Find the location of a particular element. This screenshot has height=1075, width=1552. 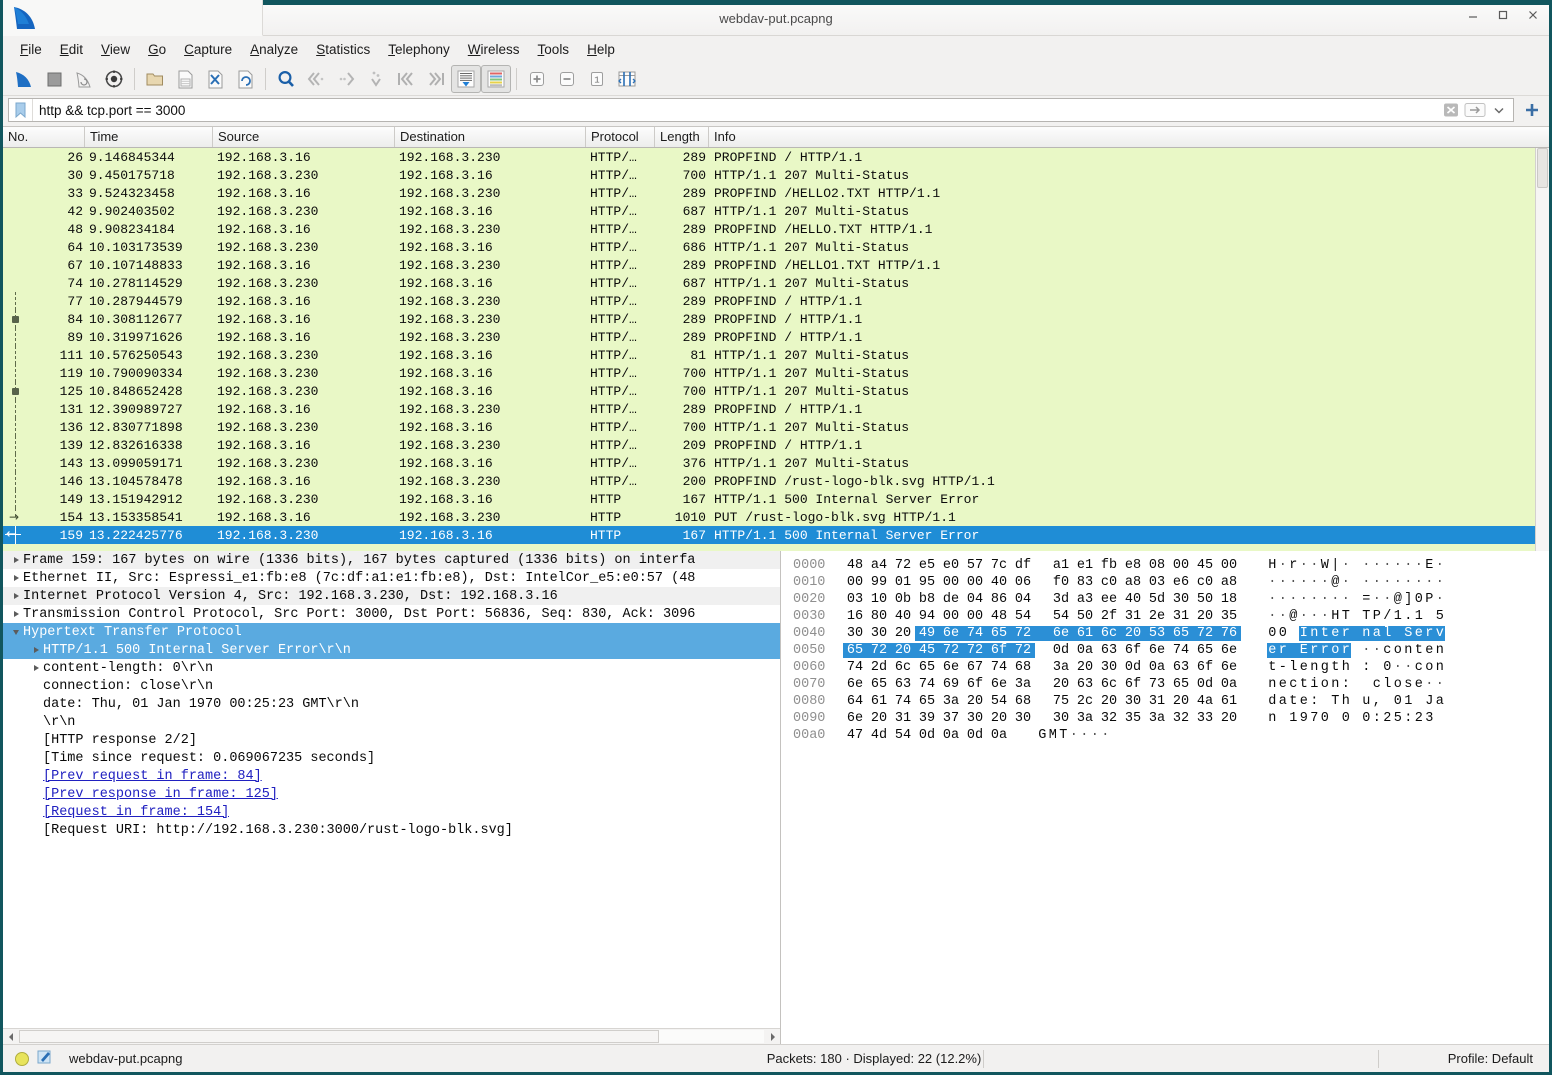

collapse-triangle-icon is located at coordinates (16, 632).